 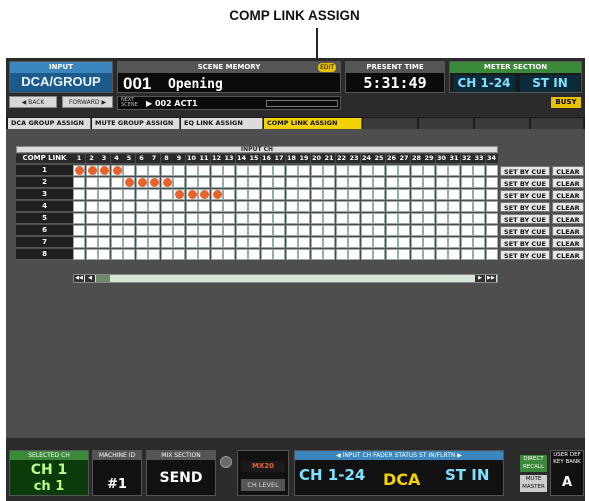 What do you see at coordinates (332, 475) in the screenshot?
I see `fader-ch-button: CH 1-24` at bounding box center [332, 475].